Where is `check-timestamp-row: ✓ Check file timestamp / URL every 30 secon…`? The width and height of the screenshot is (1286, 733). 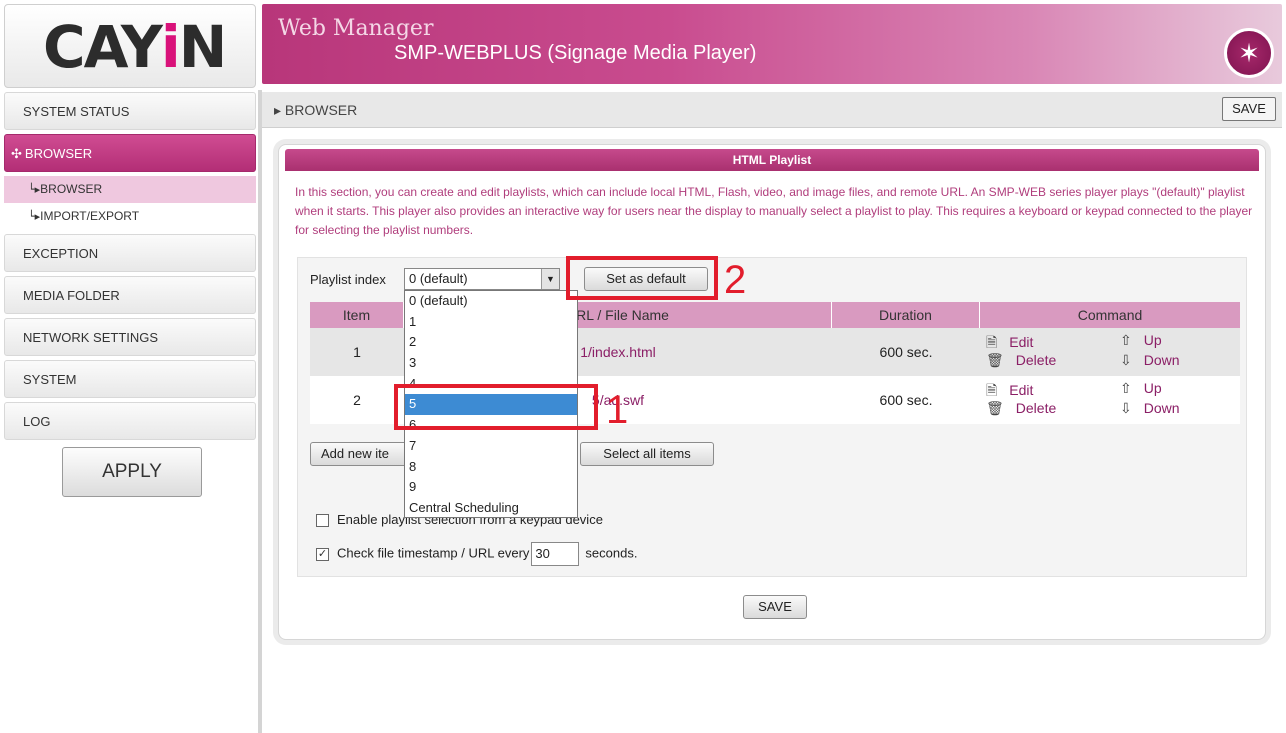 check-timestamp-row: ✓ Check file timestamp / URL every 30 secon… is located at coordinates (476, 554).